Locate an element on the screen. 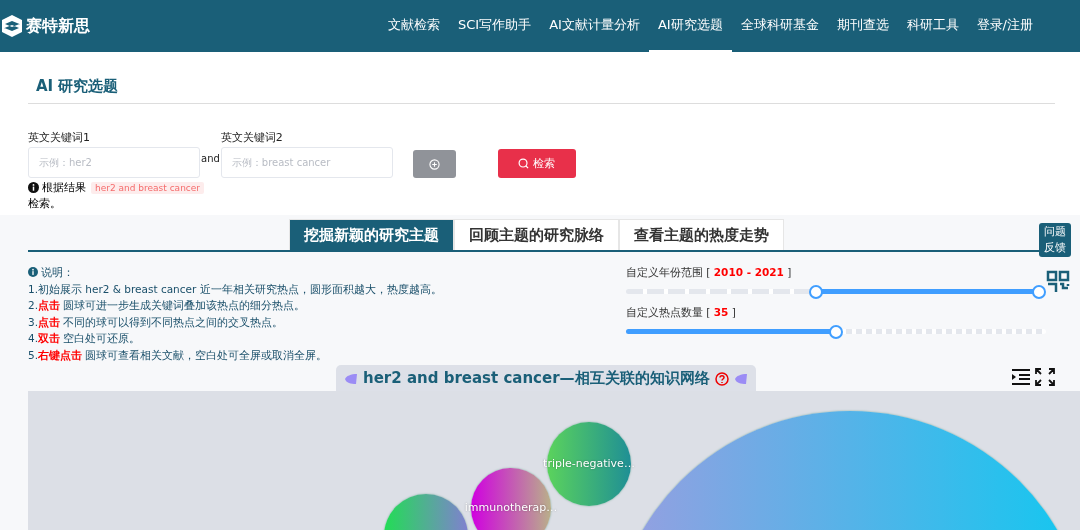 The height and width of the screenshot is (530, 1080). tab: 查看主题的热度走势 is located at coordinates (701, 234).